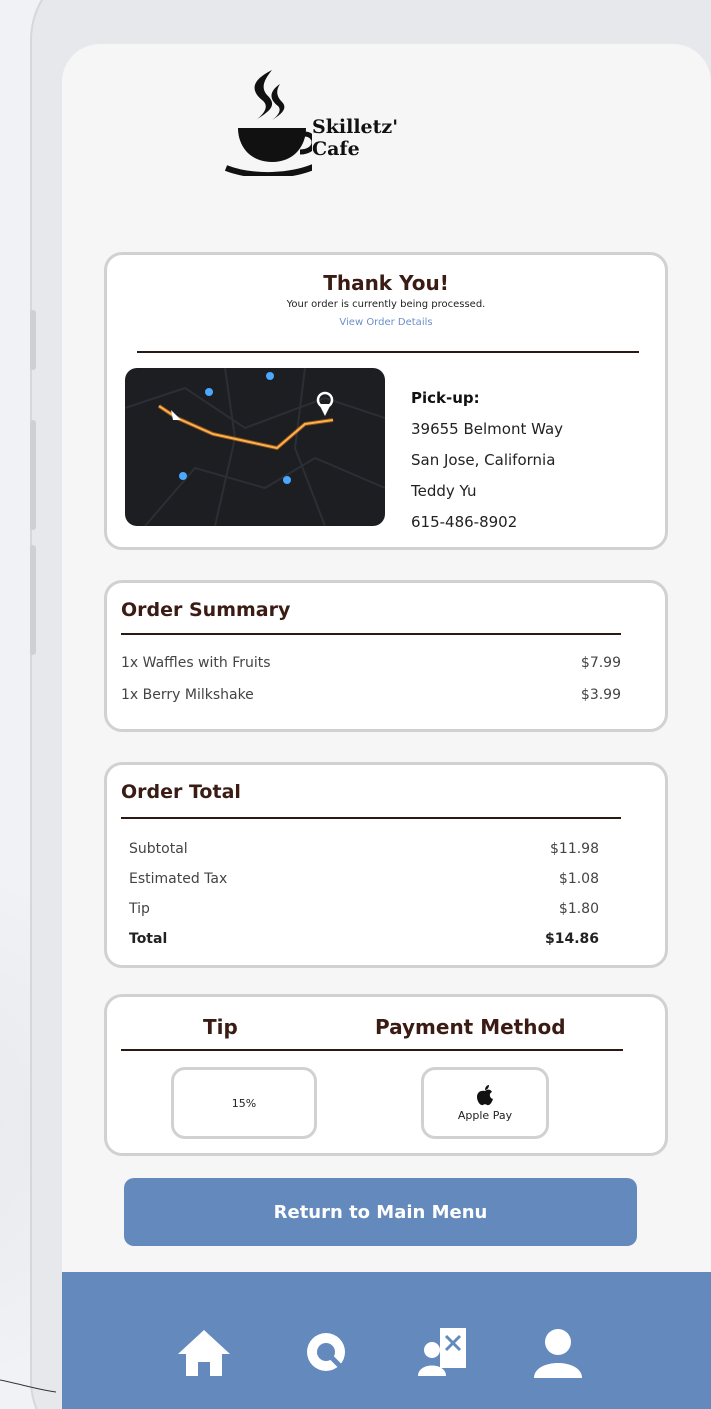 This screenshot has height=1409, width=711. Describe the element at coordinates (571, 939) in the screenshot. I see `total-value: $14.86` at that location.